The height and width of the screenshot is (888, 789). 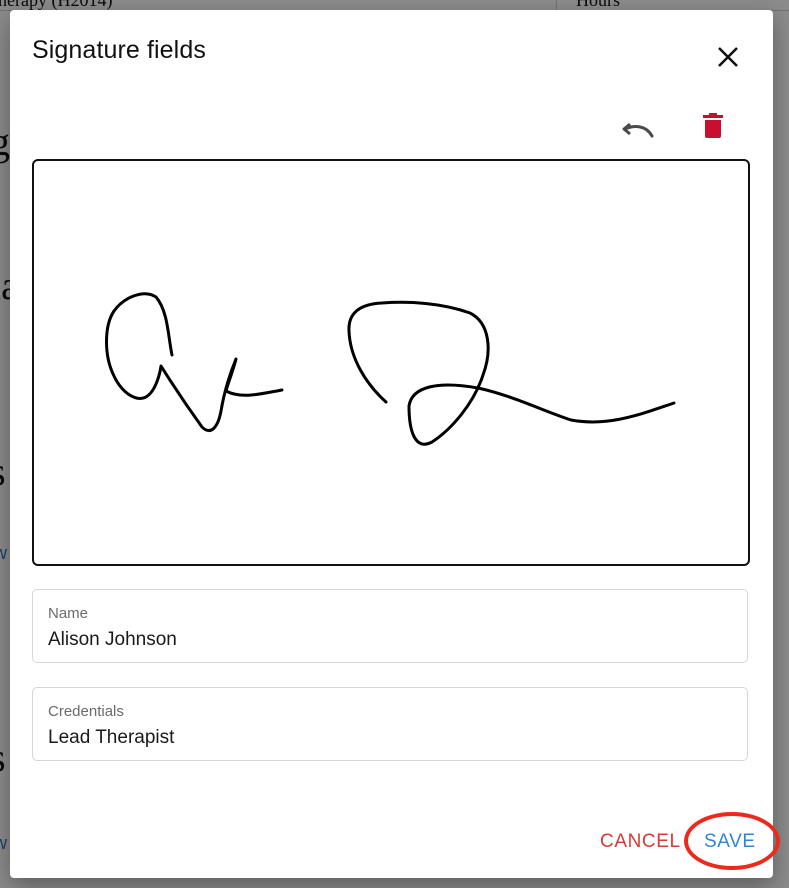 I want to click on undo-button, so click(x=638, y=130).